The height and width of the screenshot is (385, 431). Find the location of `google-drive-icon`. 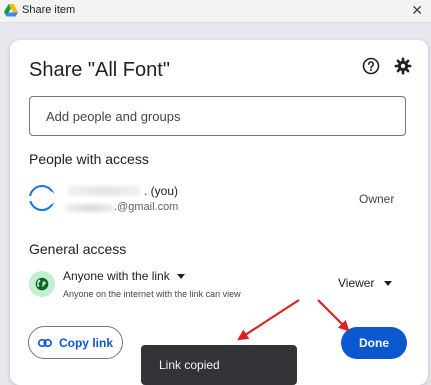

google-drive-icon is located at coordinates (11, 10).